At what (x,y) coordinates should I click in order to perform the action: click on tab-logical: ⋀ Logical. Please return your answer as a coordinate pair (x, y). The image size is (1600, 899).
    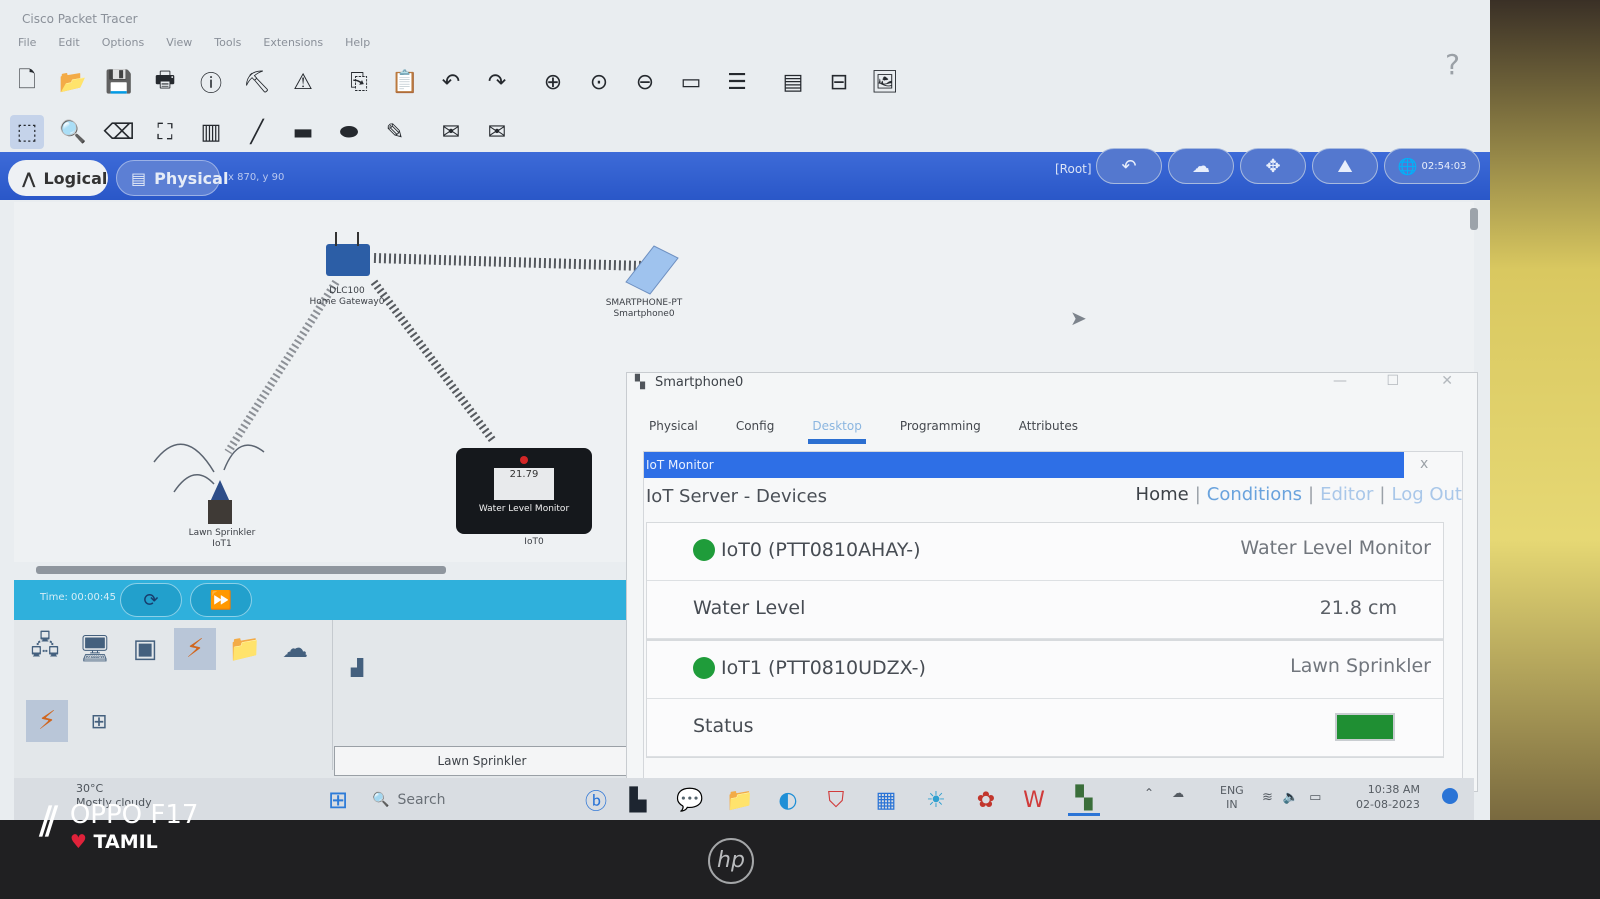
    Looking at the image, I should click on (58, 178).